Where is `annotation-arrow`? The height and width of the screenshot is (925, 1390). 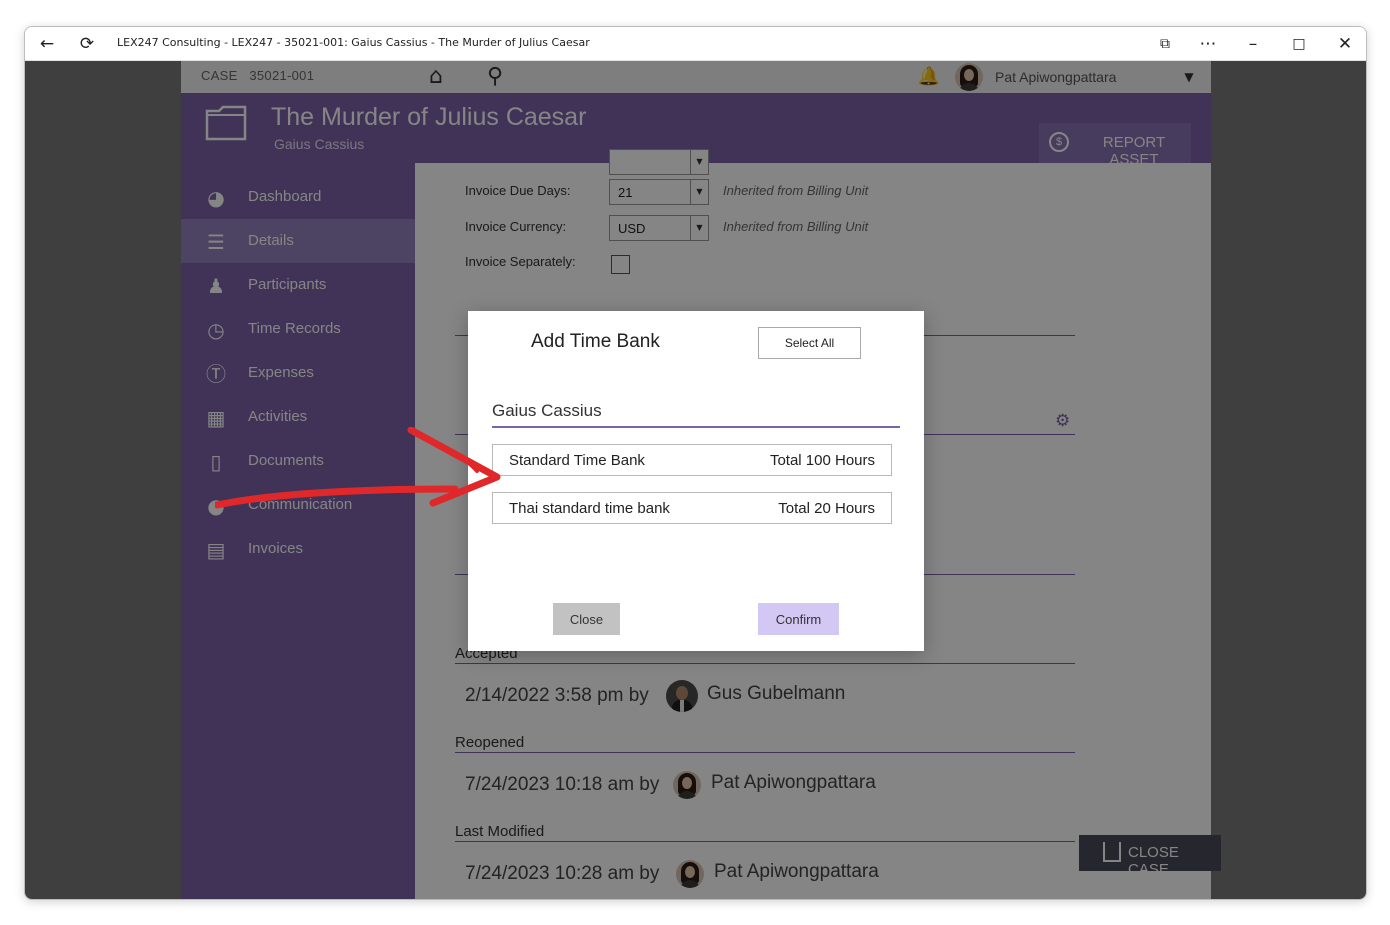 annotation-arrow is located at coordinates (358, 468).